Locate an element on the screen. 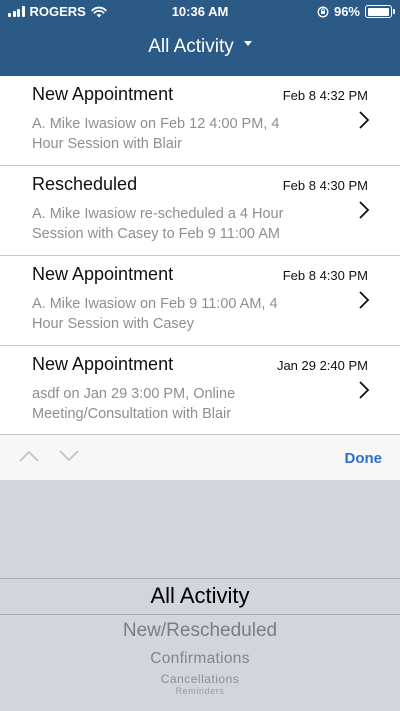 This screenshot has width=400, height=711. battery-icon is located at coordinates (380, 11).